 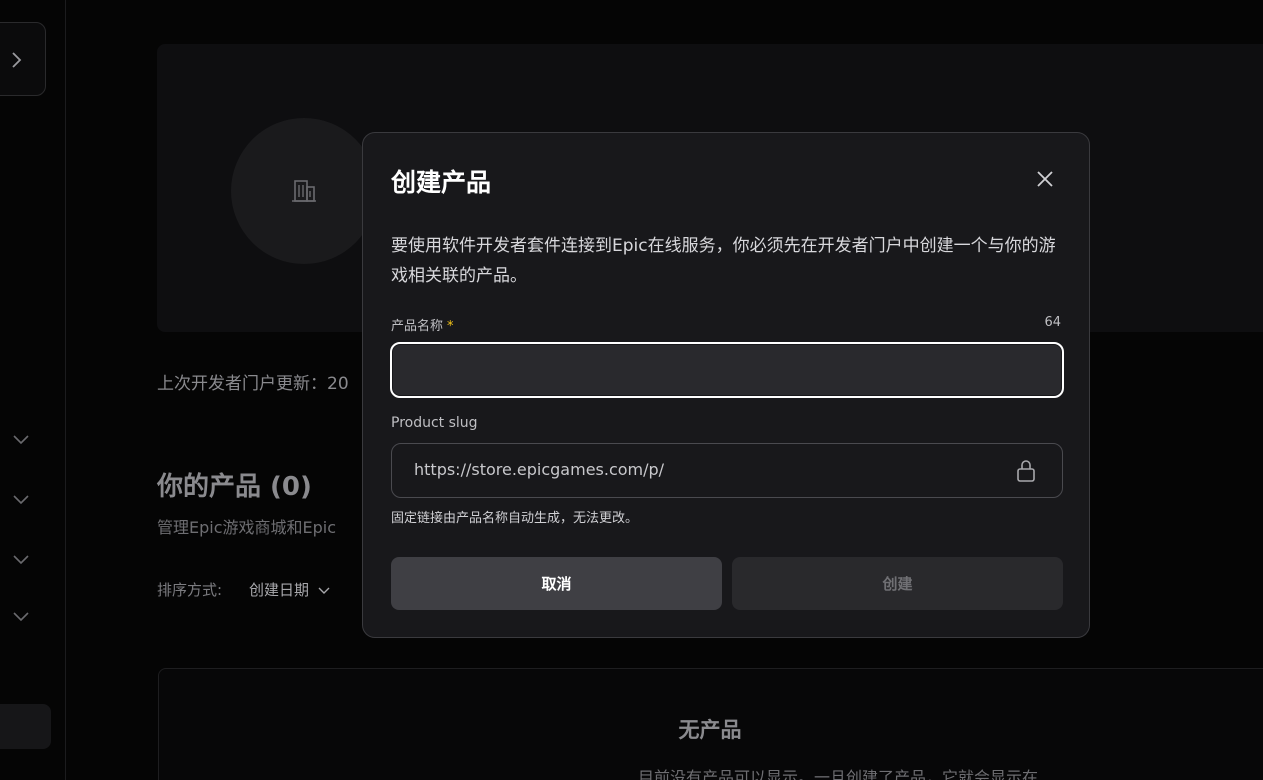 I want to click on products-title: 你的产品 (0), so click(x=234, y=487).